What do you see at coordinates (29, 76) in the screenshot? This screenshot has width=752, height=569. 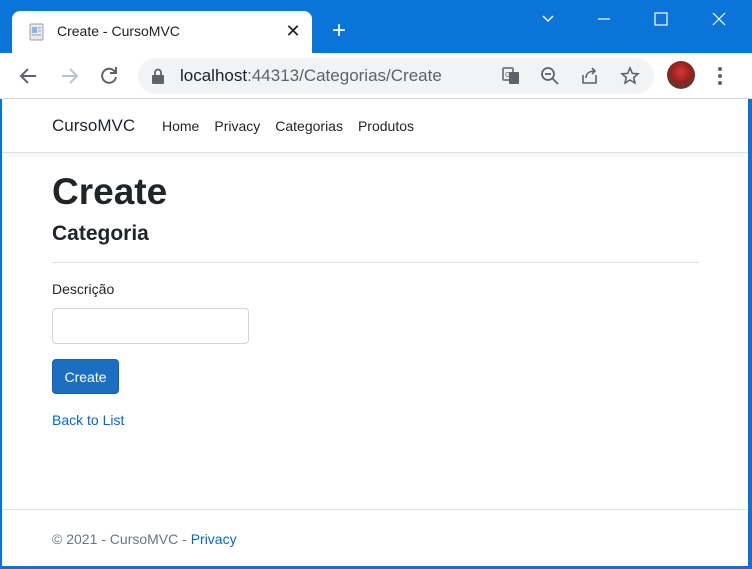 I see `back-arrow-icon` at bounding box center [29, 76].